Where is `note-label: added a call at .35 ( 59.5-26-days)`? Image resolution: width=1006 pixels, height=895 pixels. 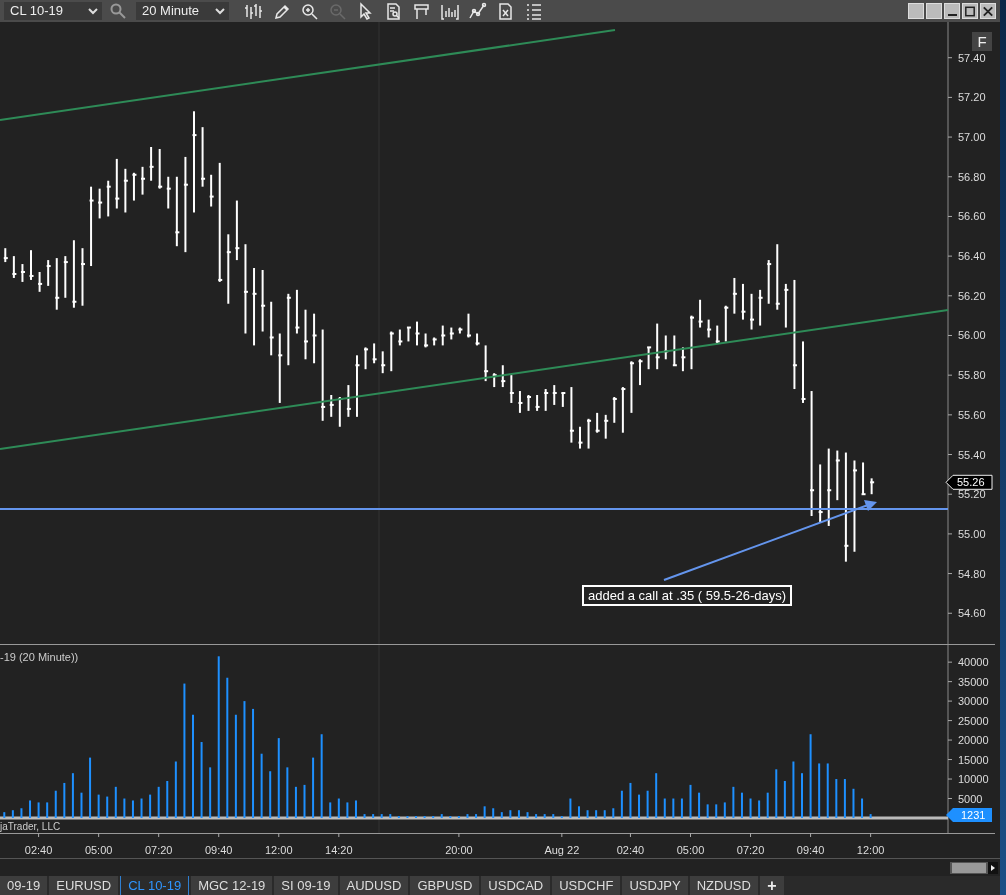 note-label: added a call at .35 ( 59.5-26-days) is located at coordinates (687, 595).